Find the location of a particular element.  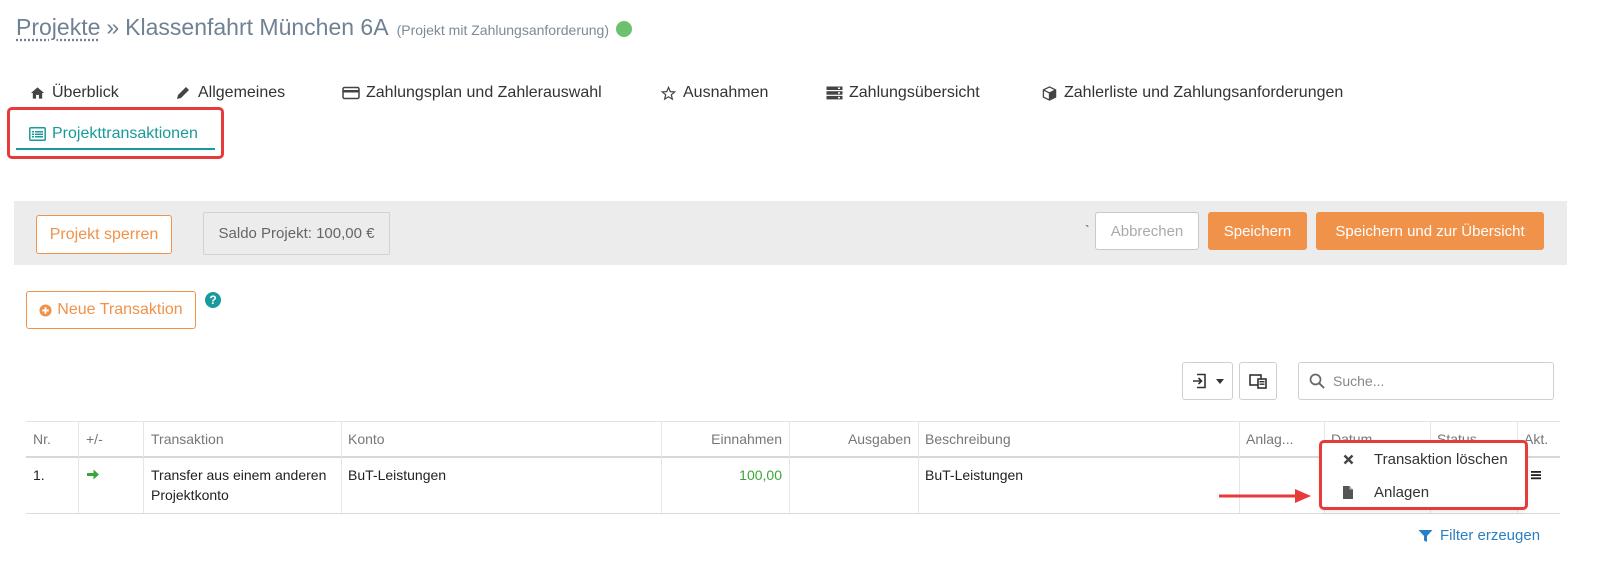

tab-label: Ausnahmen is located at coordinates (726, 92).